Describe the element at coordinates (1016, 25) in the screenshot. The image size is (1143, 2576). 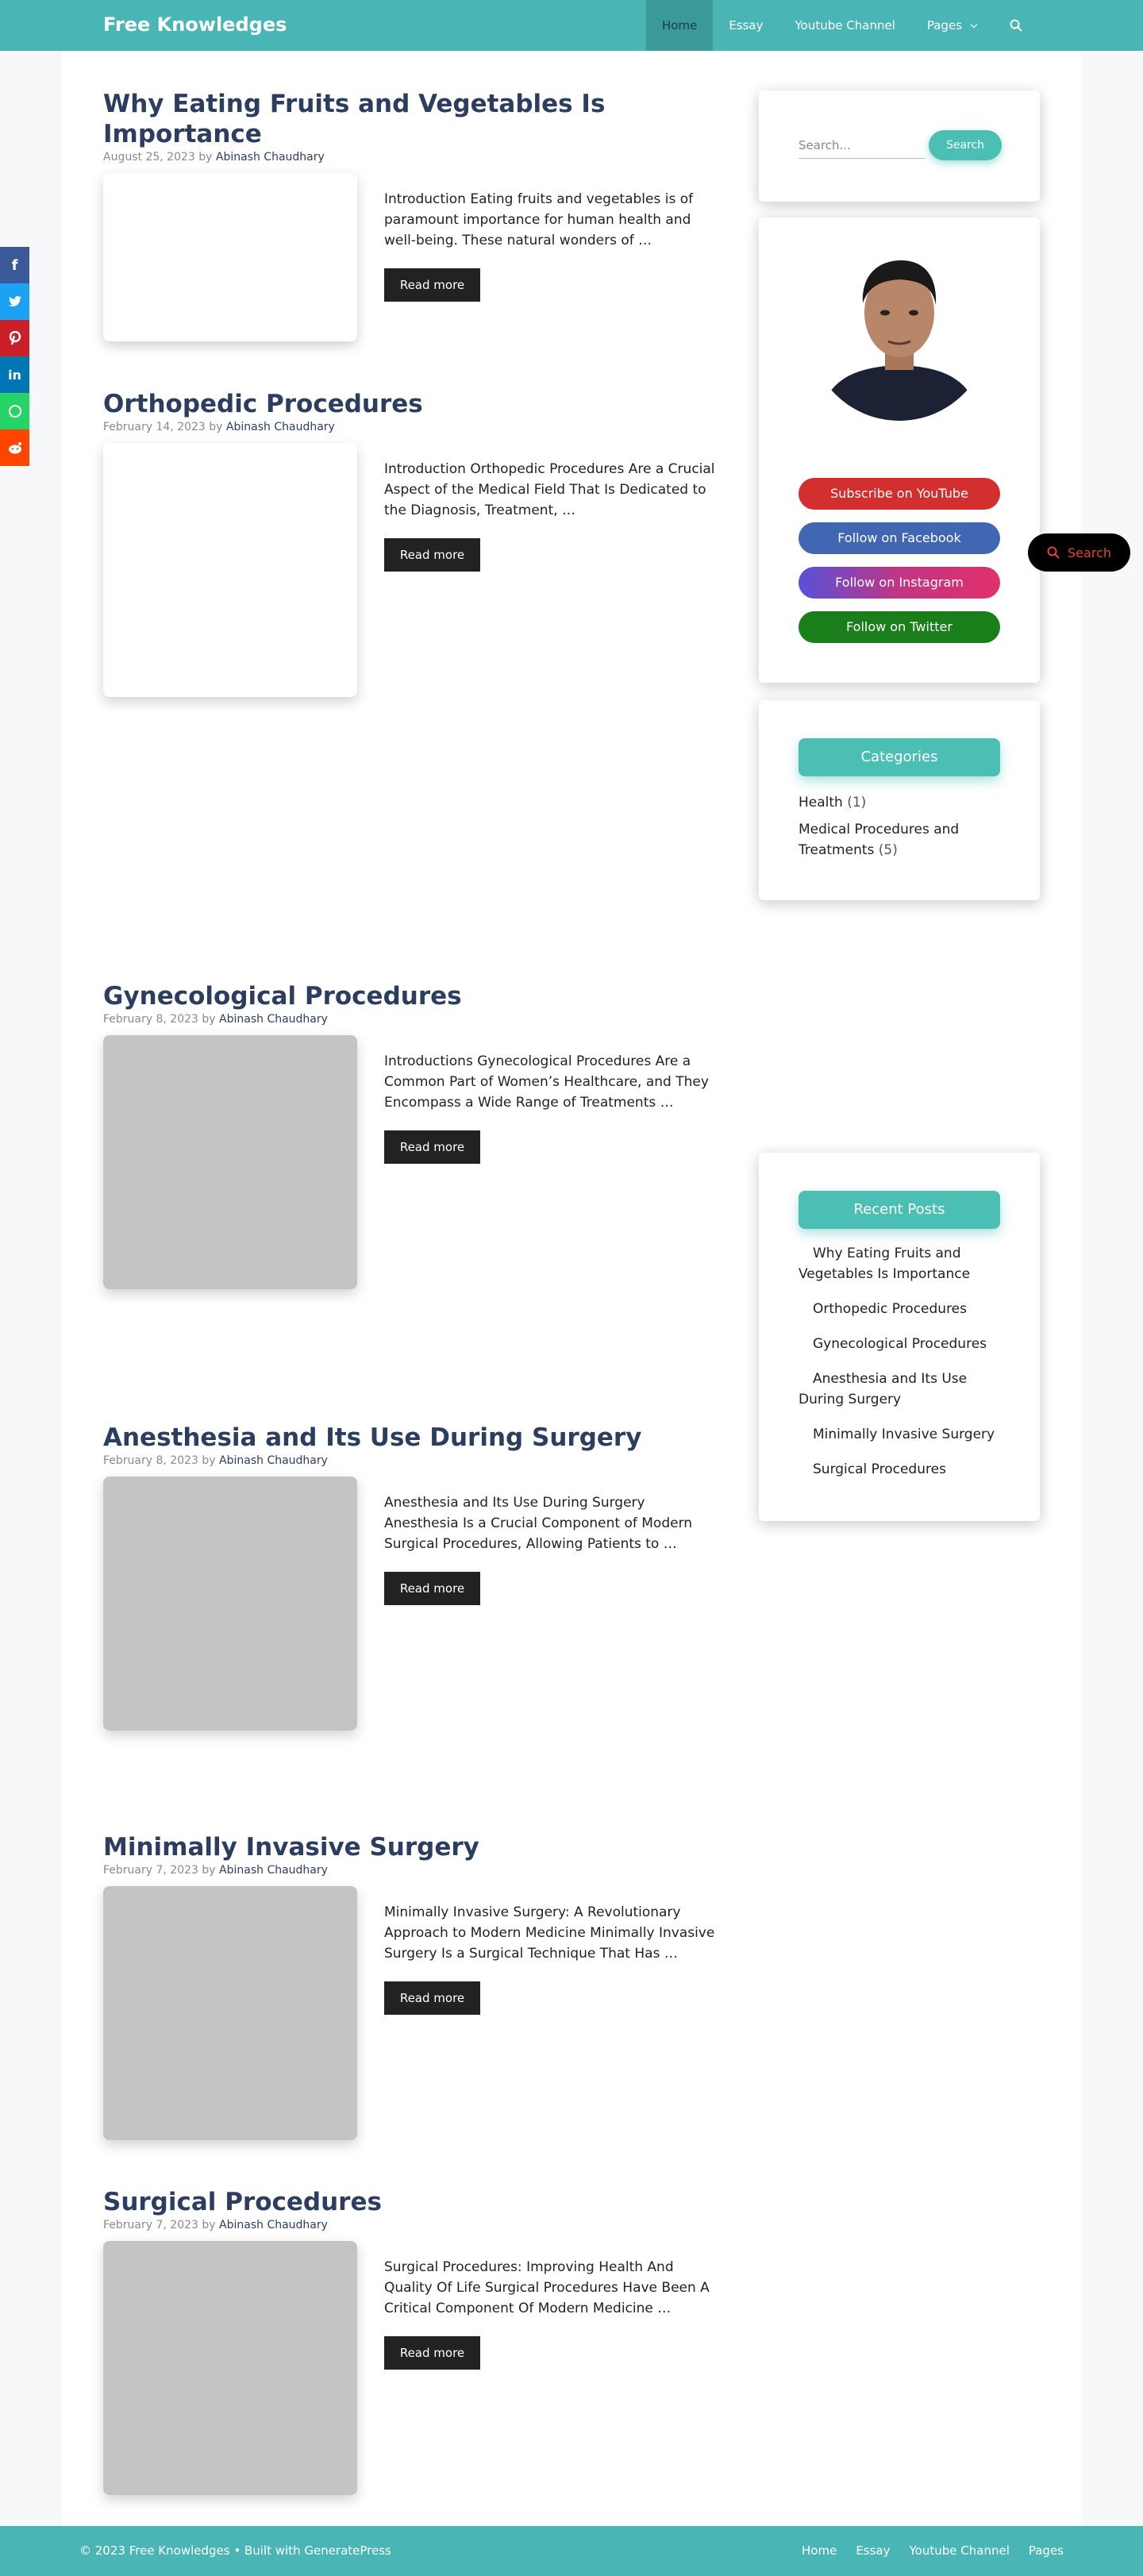
I see `nav-search-button` at that location.